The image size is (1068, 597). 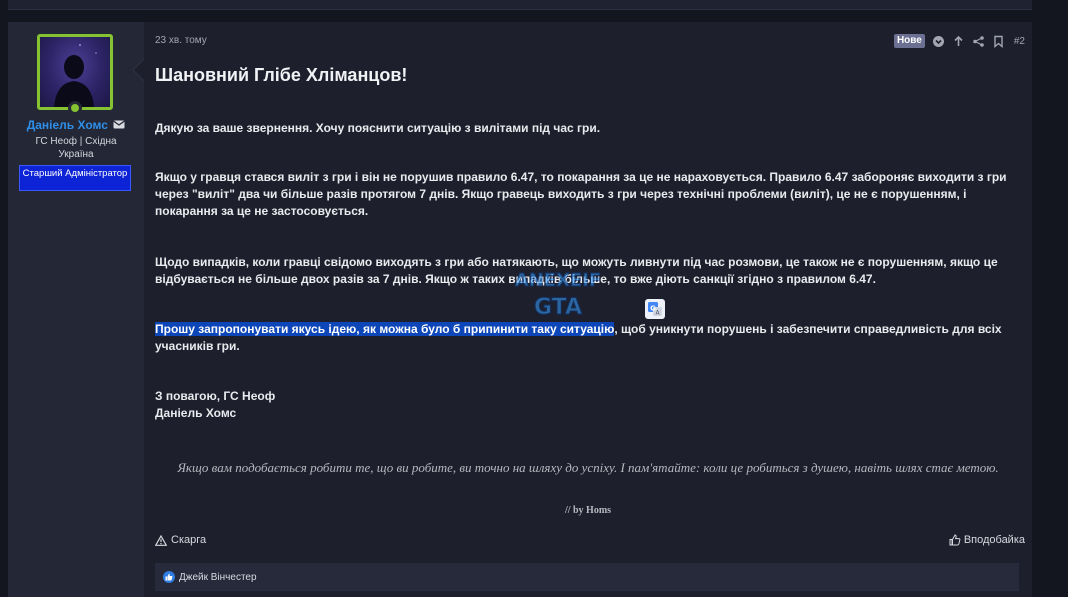 What do you see at coordinates (215, 396) in the screenshot?
I see `signoff-line: З повагою, ГС Неоф` at bounding box center [215, 396].